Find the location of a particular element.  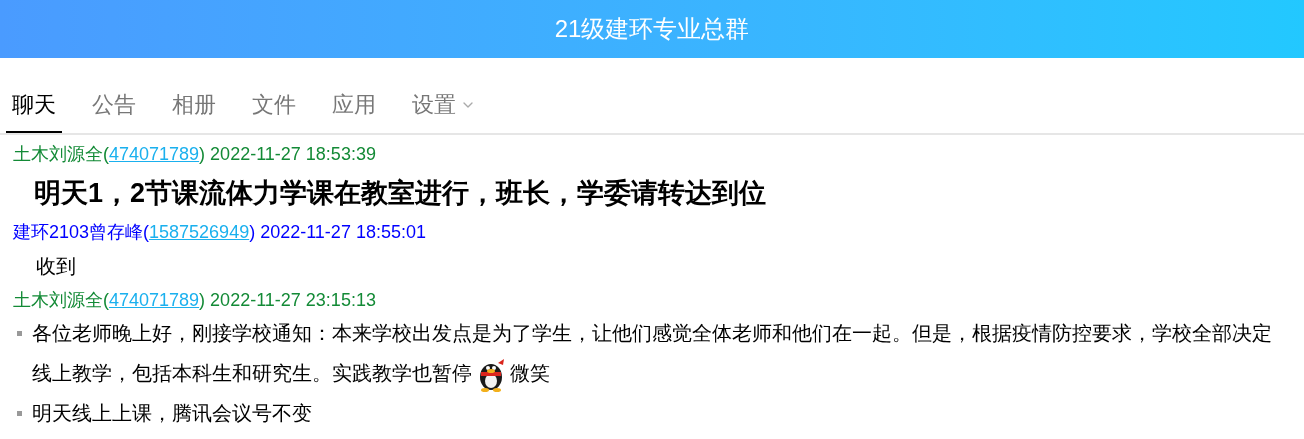

tab: 聊天 is located at coordinates (34, 110).